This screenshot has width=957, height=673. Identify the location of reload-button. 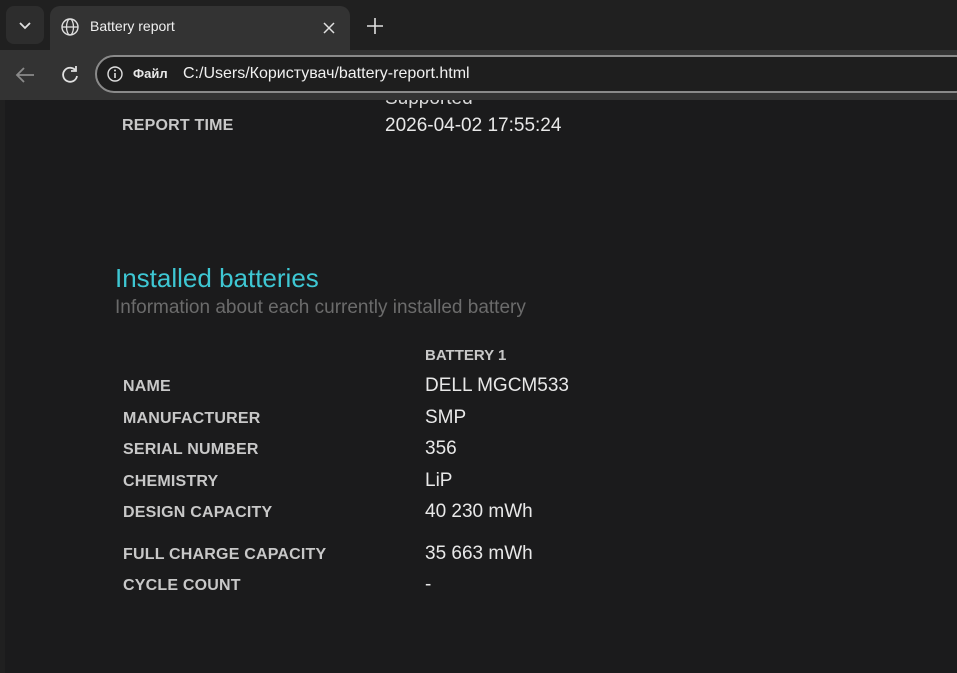
(70, 75).